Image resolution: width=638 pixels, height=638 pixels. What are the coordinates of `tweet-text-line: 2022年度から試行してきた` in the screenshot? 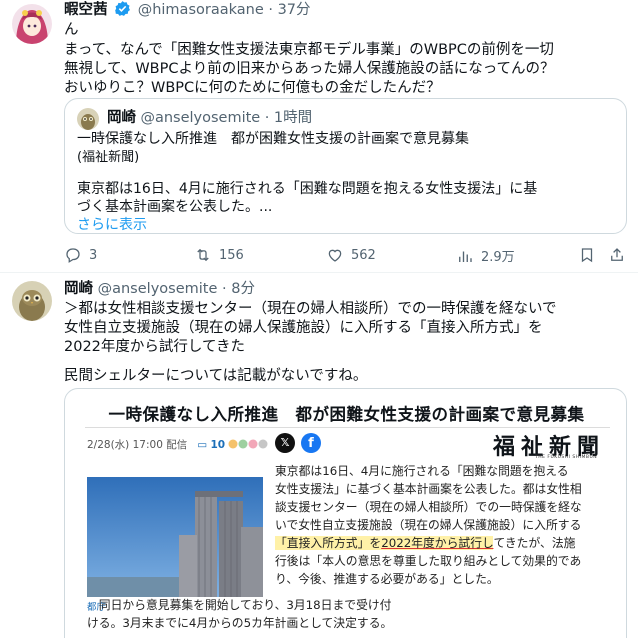 It's located at (155, 347).